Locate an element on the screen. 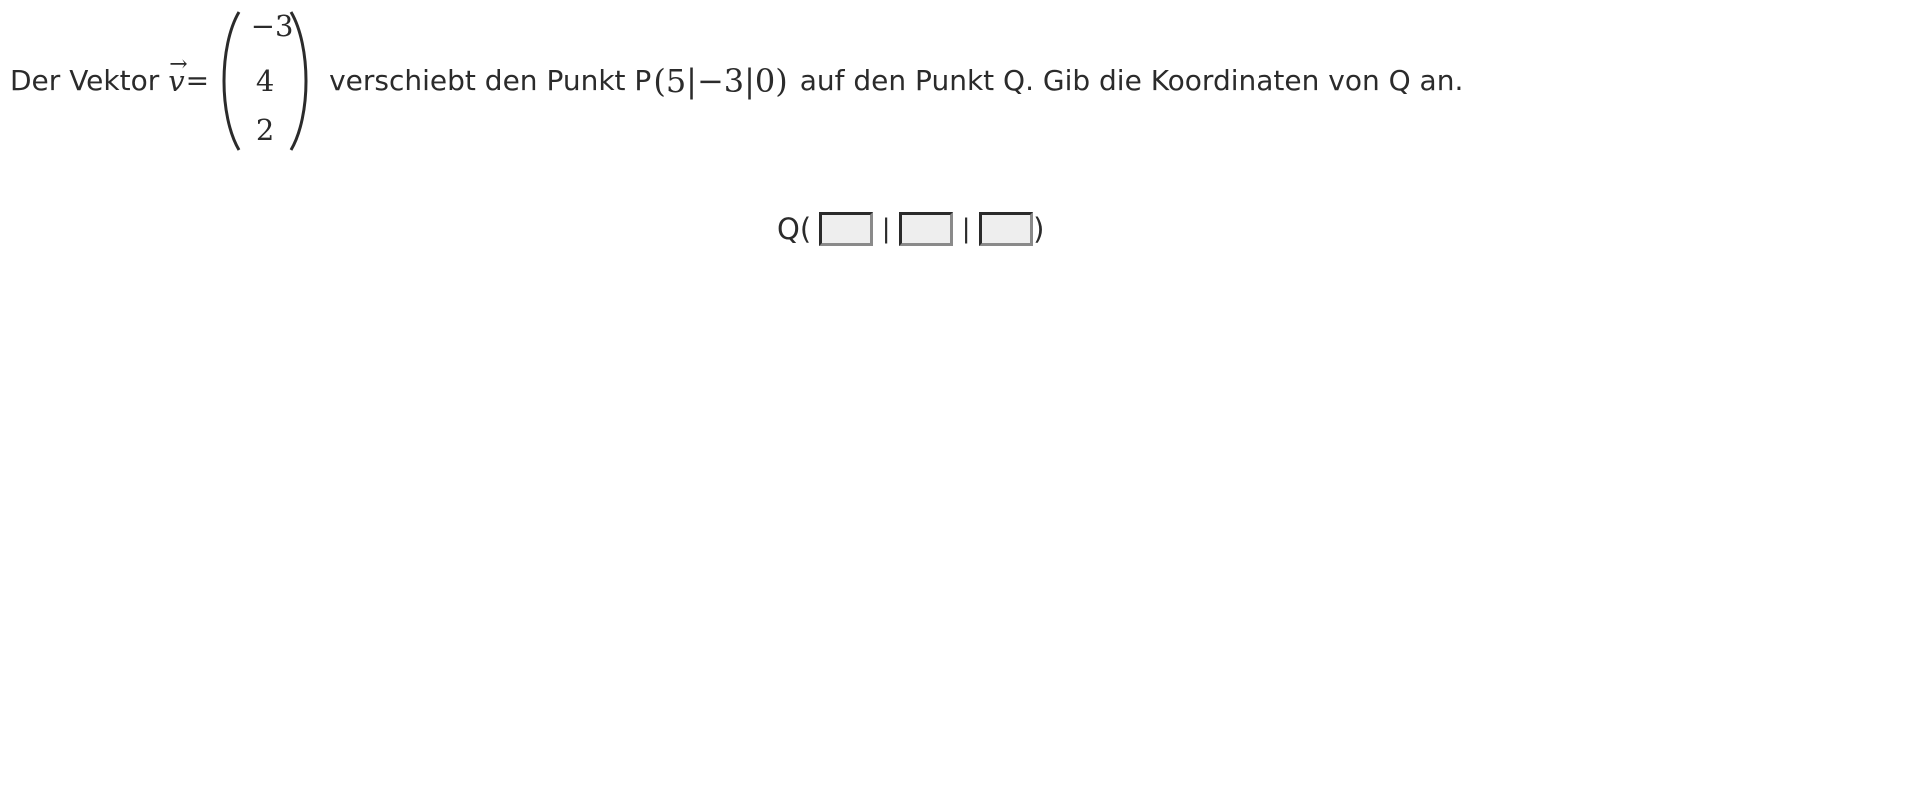 Image resolution: width=1920 pixels, height=810 pixels. answer-row: Q( | | ) is located at coordinates (910, 229).